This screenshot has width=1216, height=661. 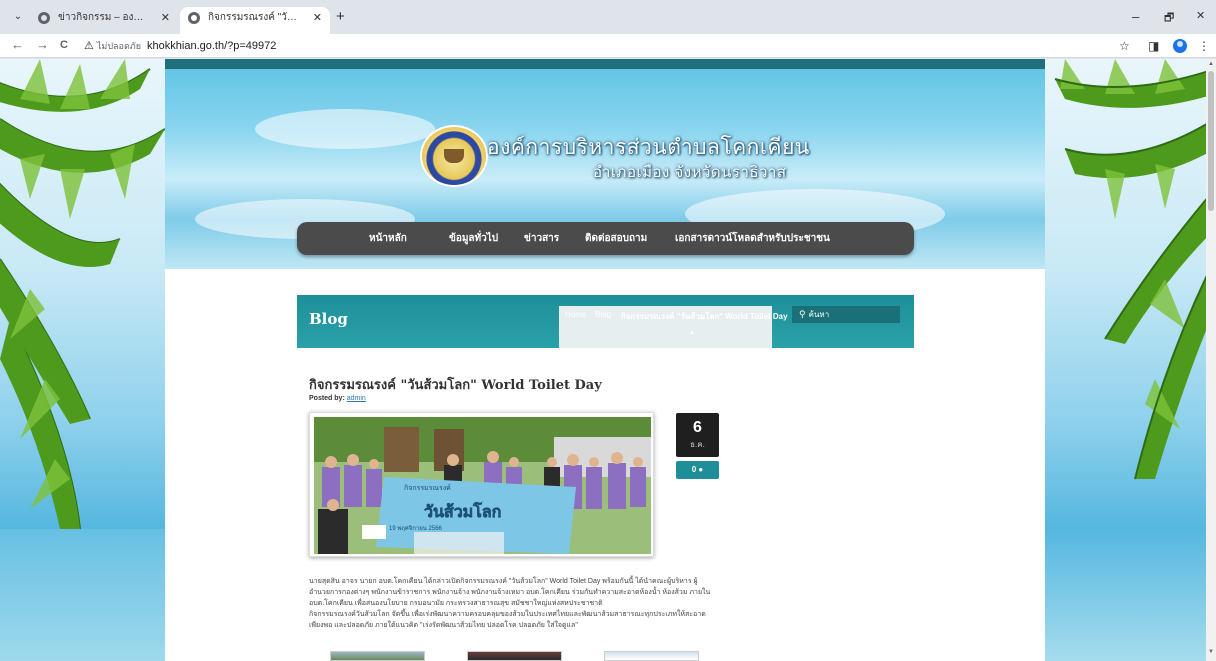 I want to click on cloud-decoration, so click(x=345, y=129).